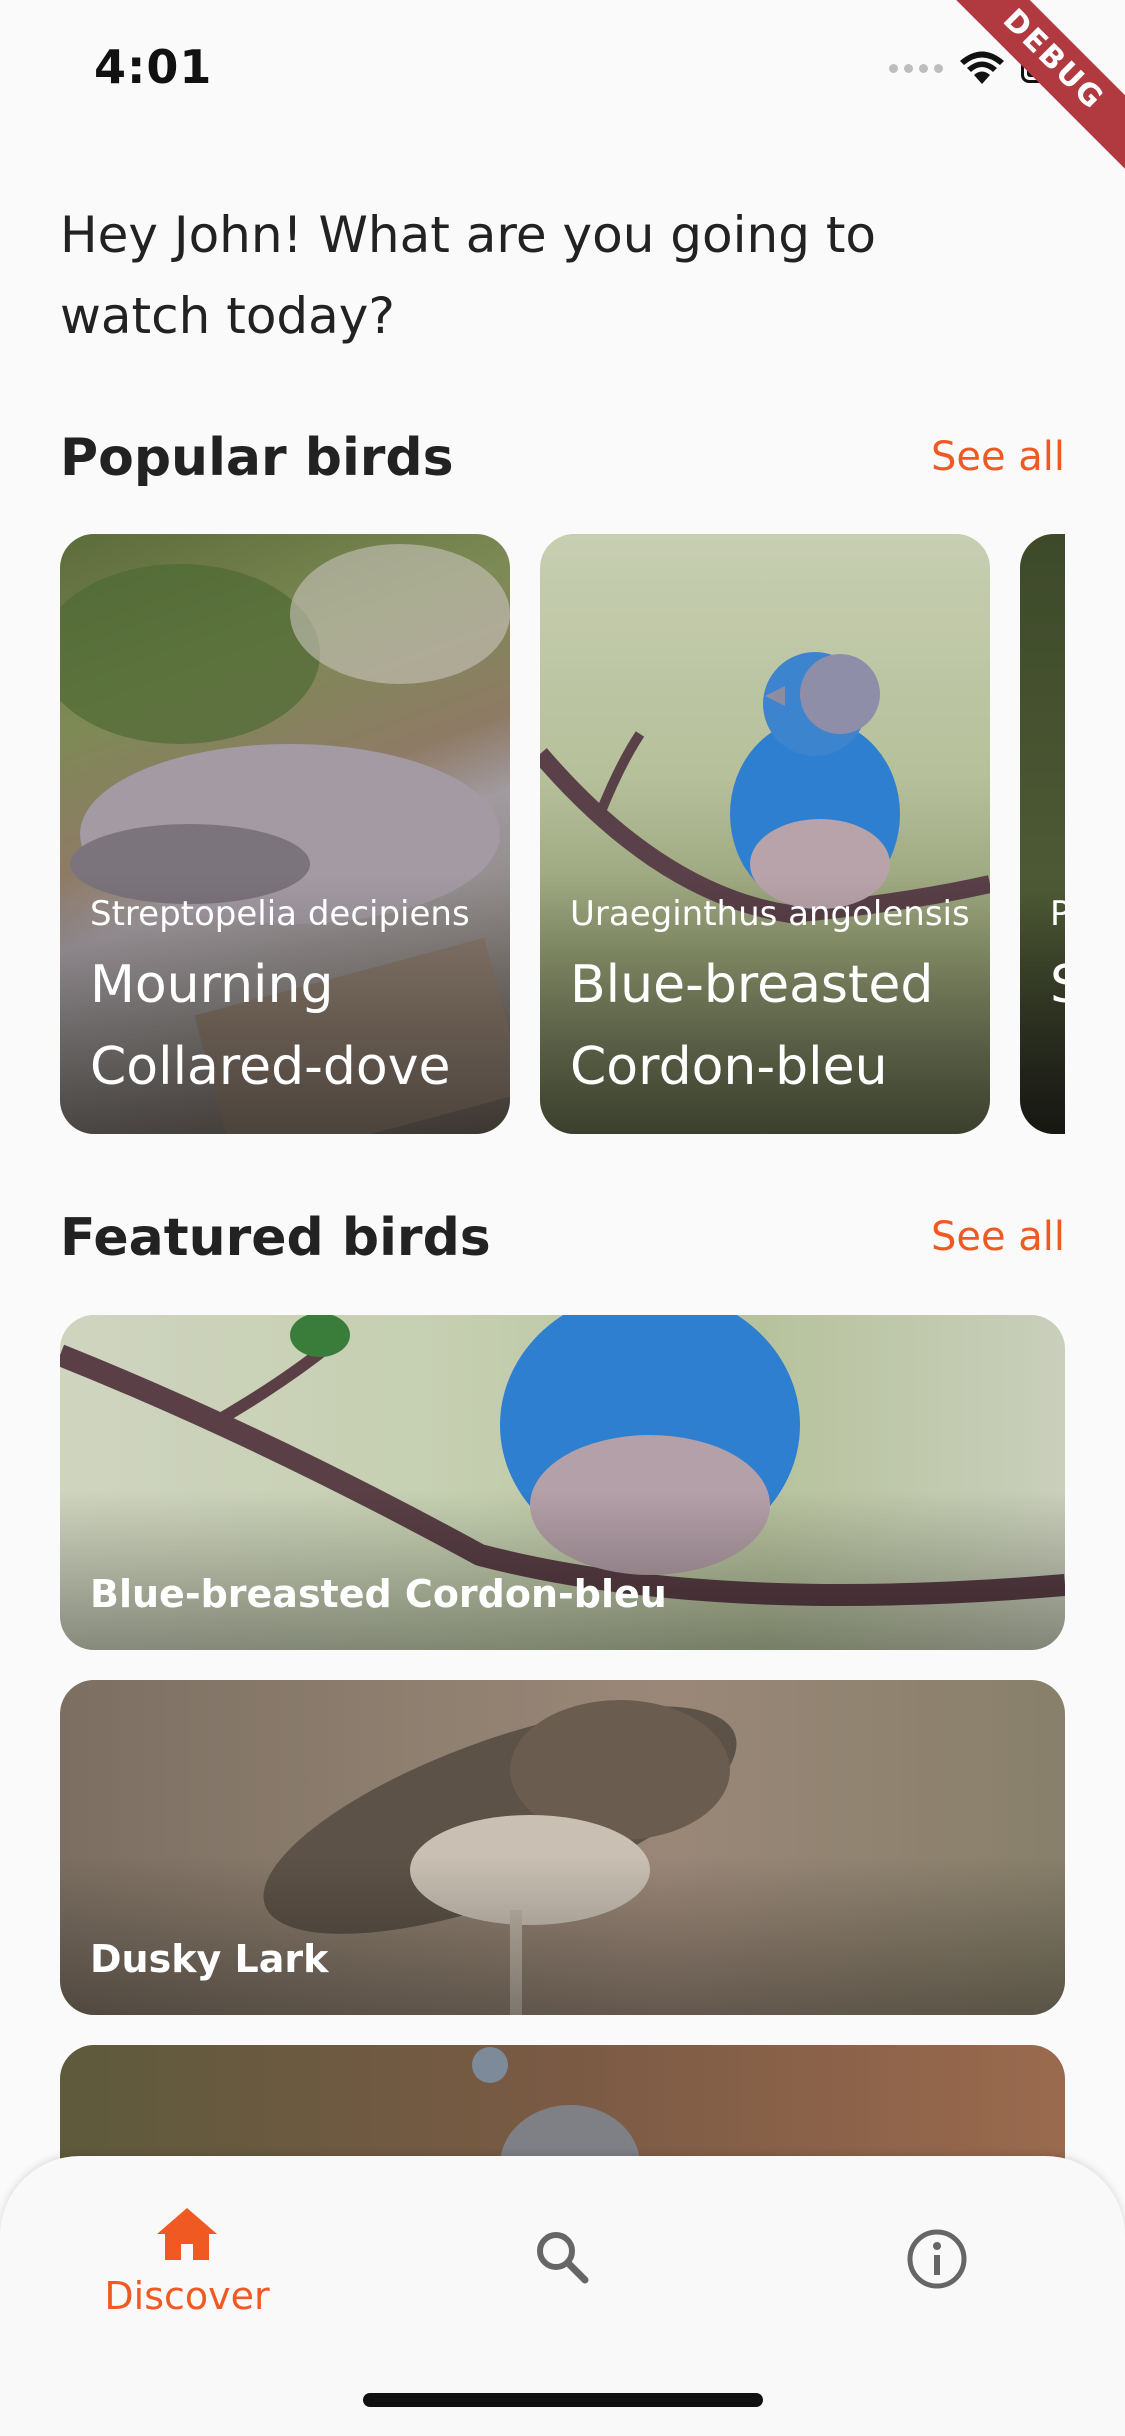 The image size is (1125, 2436). What do you see at coordinates (187, 2234) in the screenshot?
I see `home-icon` at bounding box center [187, 2234].